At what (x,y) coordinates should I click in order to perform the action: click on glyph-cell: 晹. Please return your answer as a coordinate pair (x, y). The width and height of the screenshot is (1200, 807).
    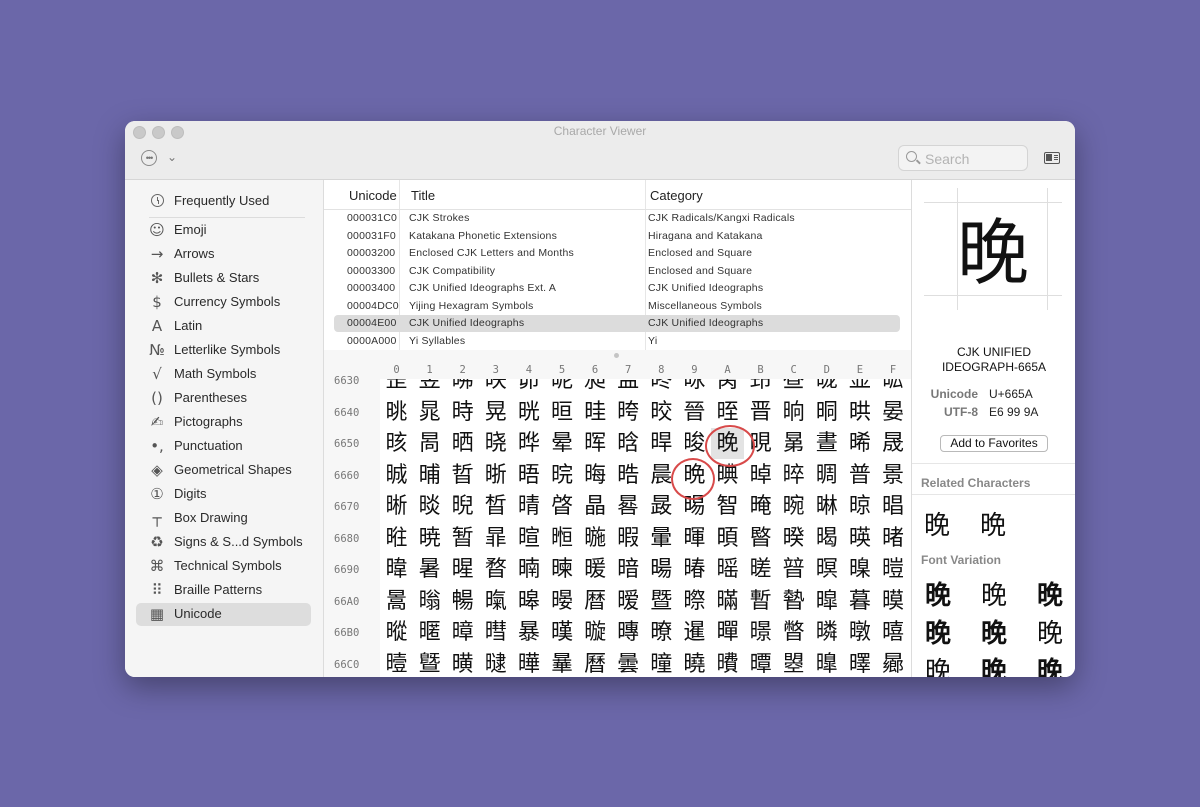
    Looking at the image, I should click on (694, 506).